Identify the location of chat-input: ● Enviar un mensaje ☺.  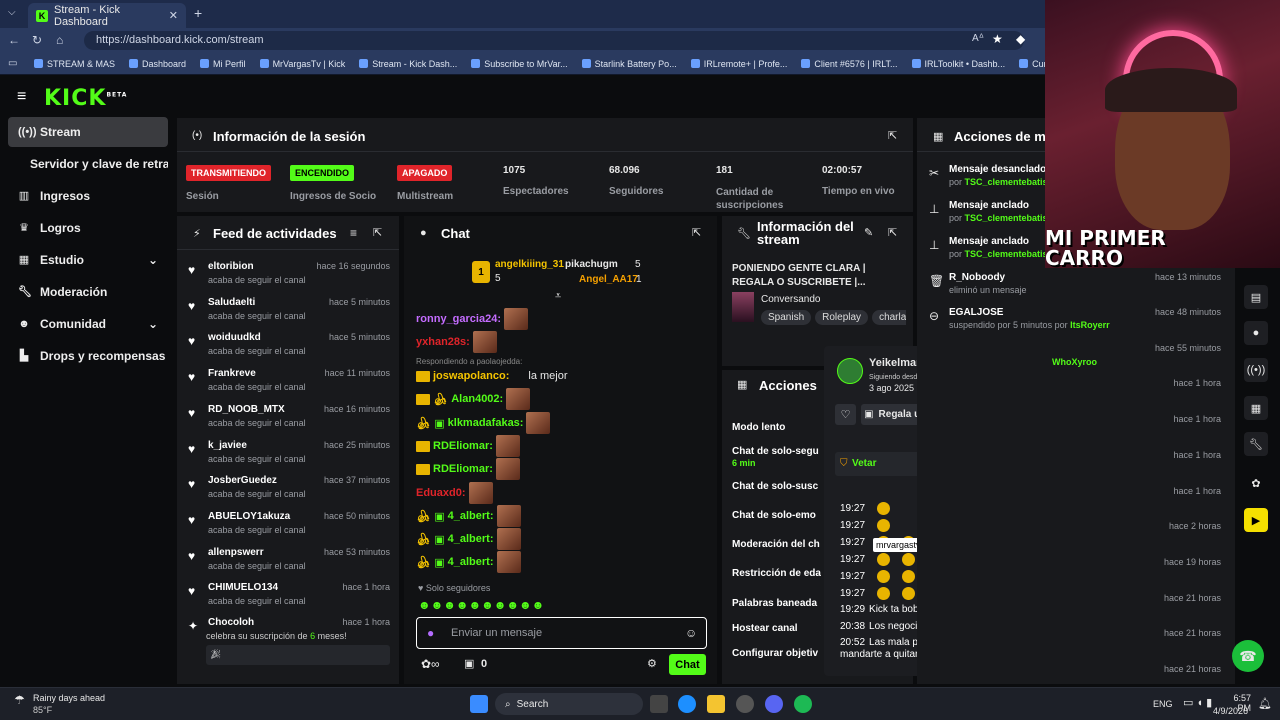
(561, 633).